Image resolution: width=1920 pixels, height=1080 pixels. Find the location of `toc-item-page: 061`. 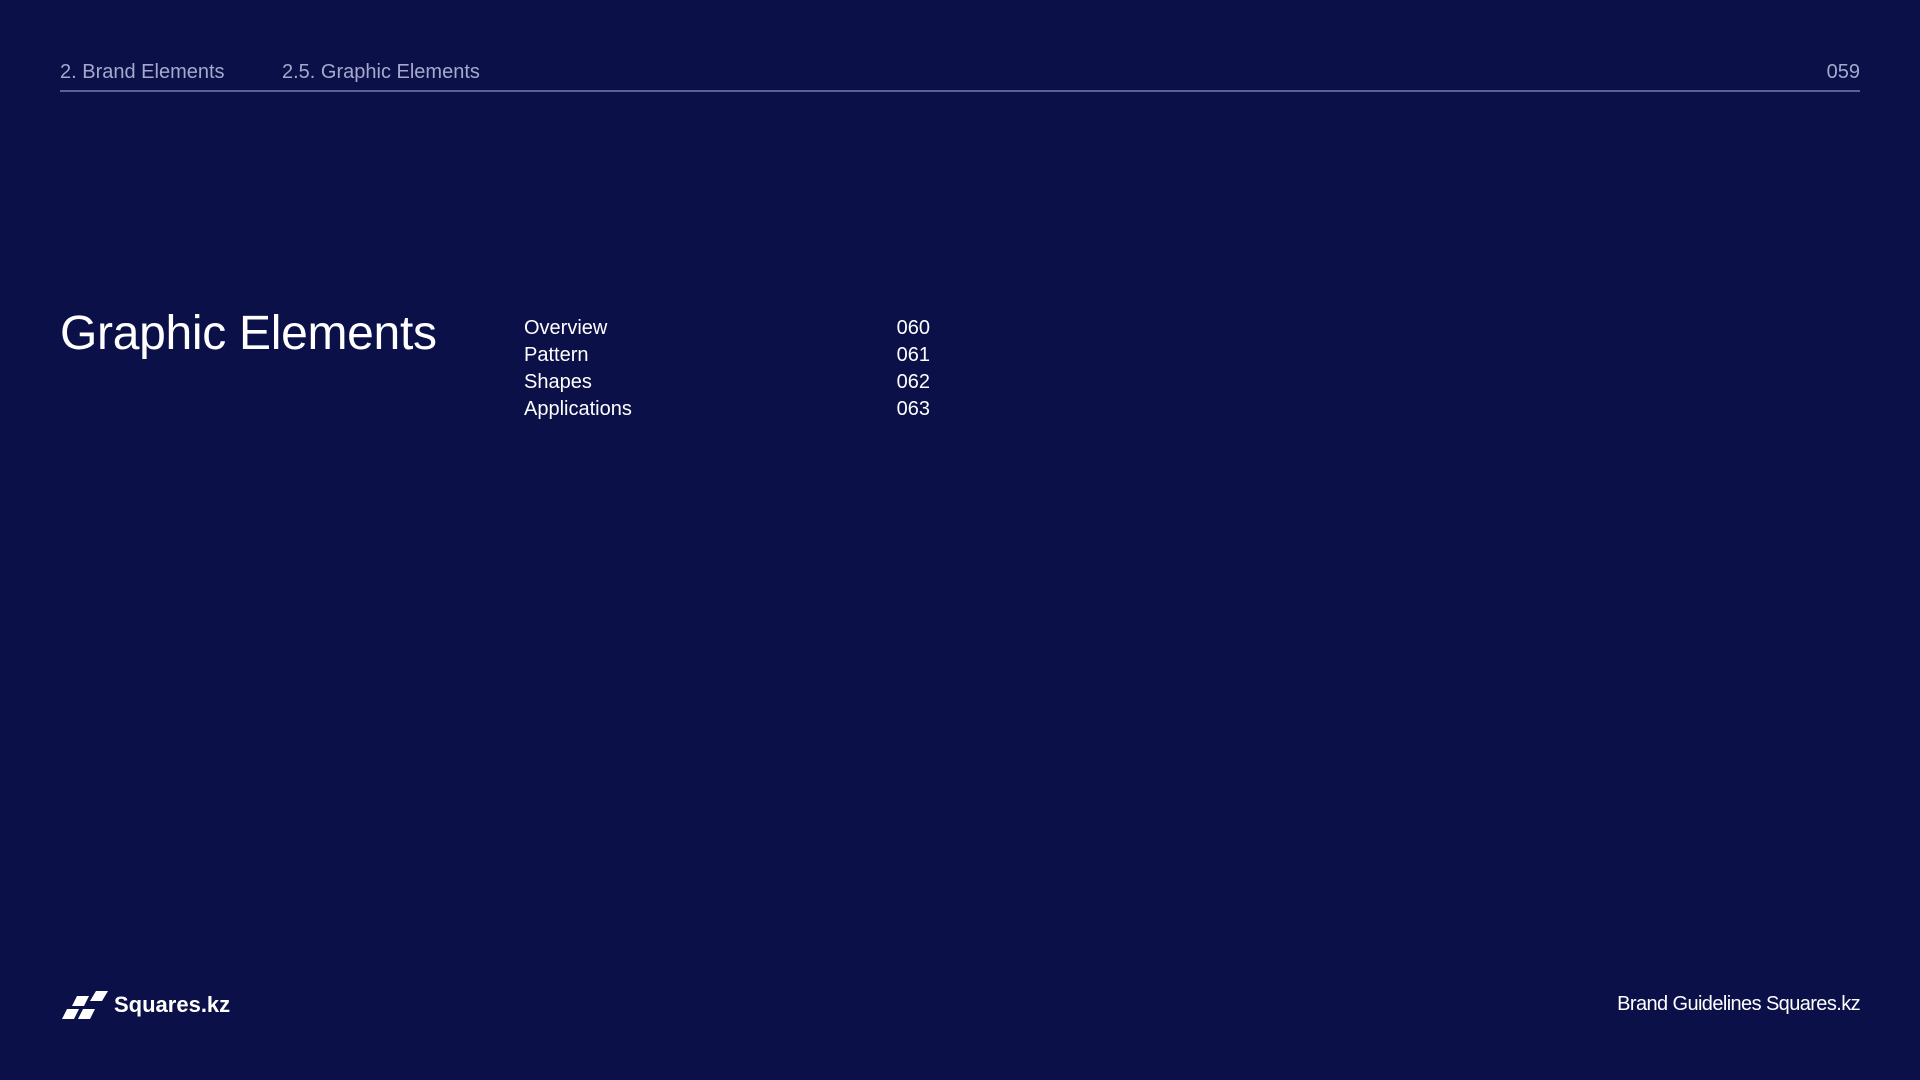

toc-item-page: 061 is located at coordinates (913, 355).